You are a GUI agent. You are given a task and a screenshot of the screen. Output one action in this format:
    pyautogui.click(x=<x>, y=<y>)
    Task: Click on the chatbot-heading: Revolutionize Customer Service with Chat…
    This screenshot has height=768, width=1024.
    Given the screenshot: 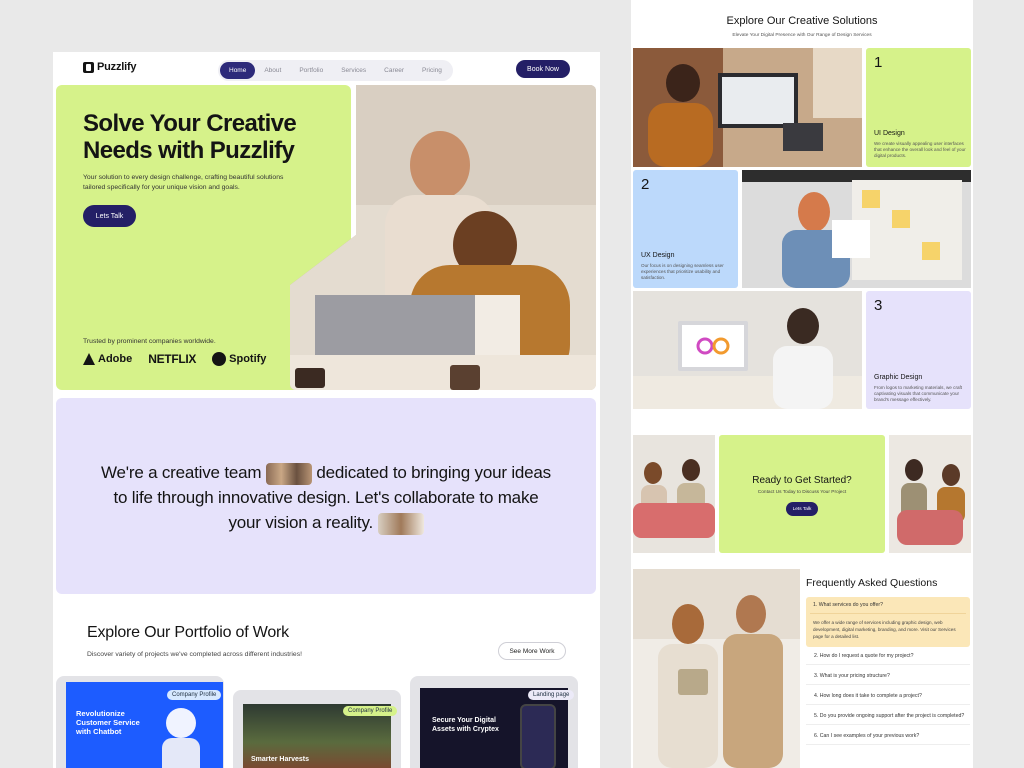 What is the action you would take?
    pyautogui.click(x=108, y=722)
    